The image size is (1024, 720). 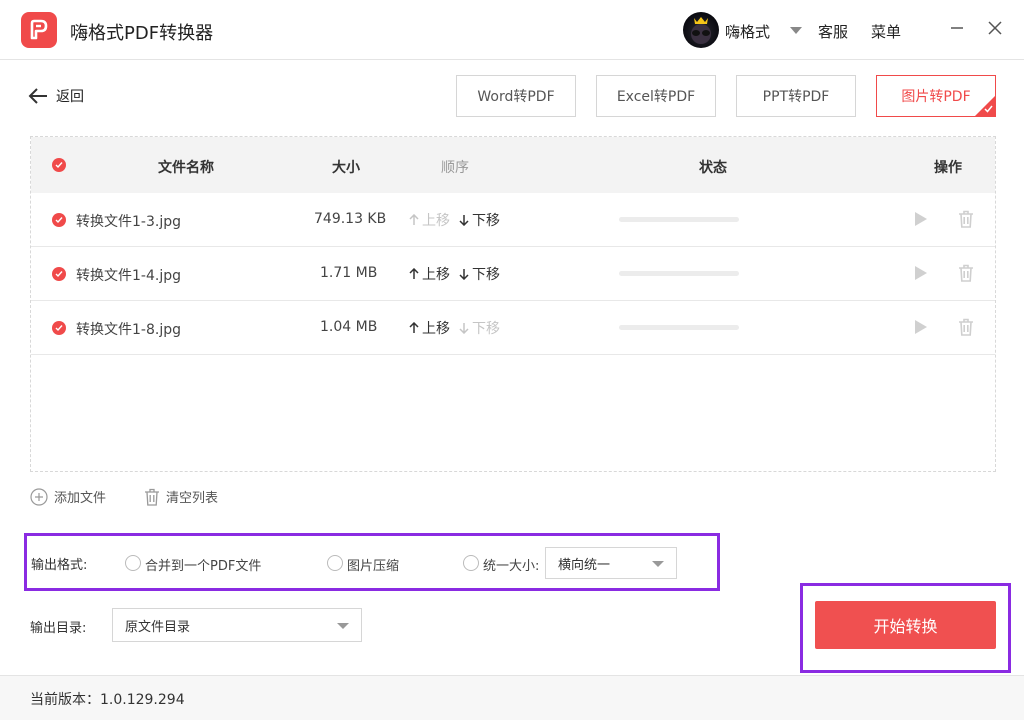 I want to click on header-action: 操作, so click(x=948, y=168).